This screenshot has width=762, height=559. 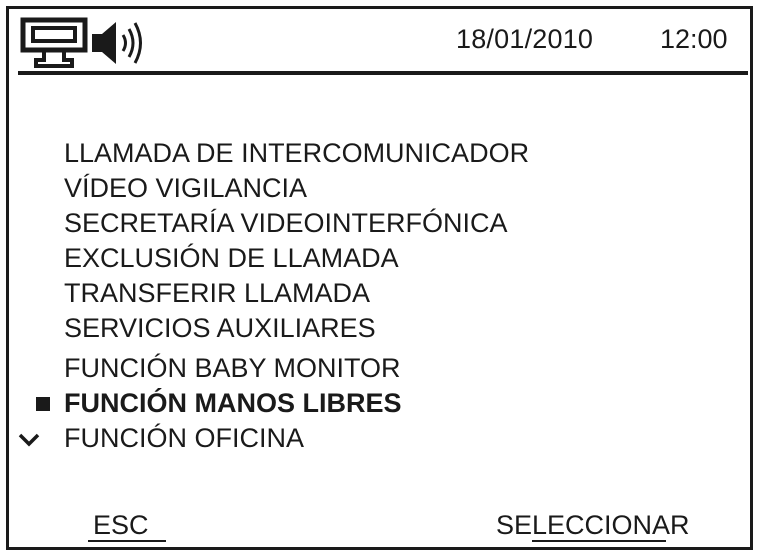 I want to click on menu-item-baby-monitor: FUNCIÓN BABY MONITOR, so click(x=370, y=368).